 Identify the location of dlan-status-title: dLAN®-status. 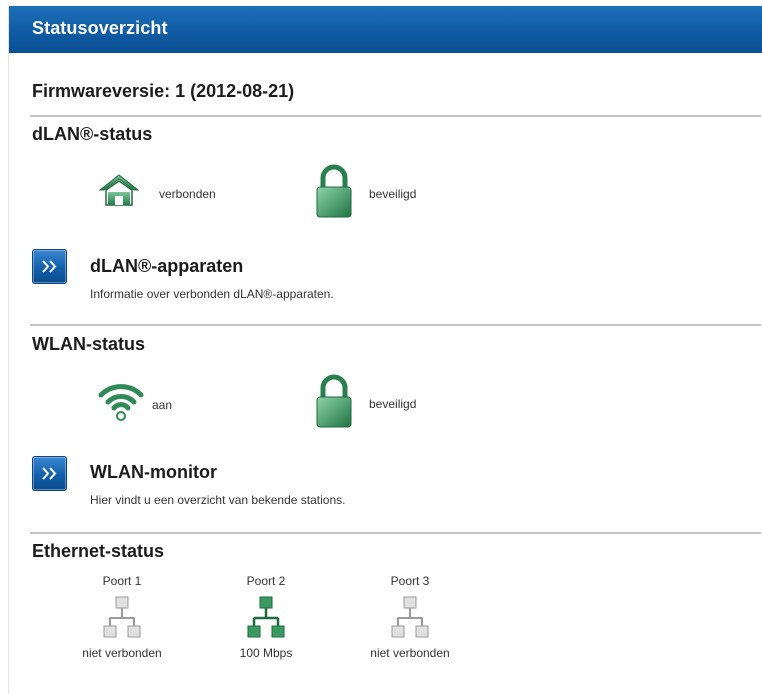
(92, 134).